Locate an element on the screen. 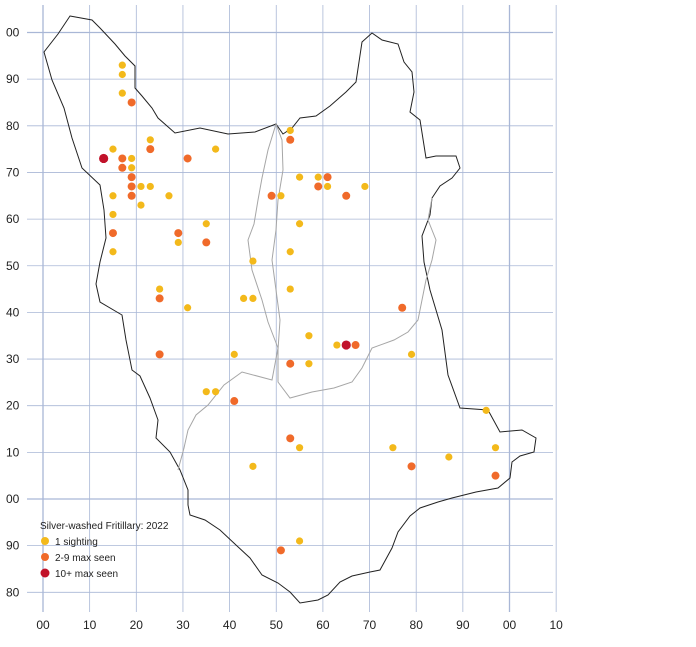 The height and width of the screenshot is (647, 696). legend-marker-one is located at coordinates (45, 541).